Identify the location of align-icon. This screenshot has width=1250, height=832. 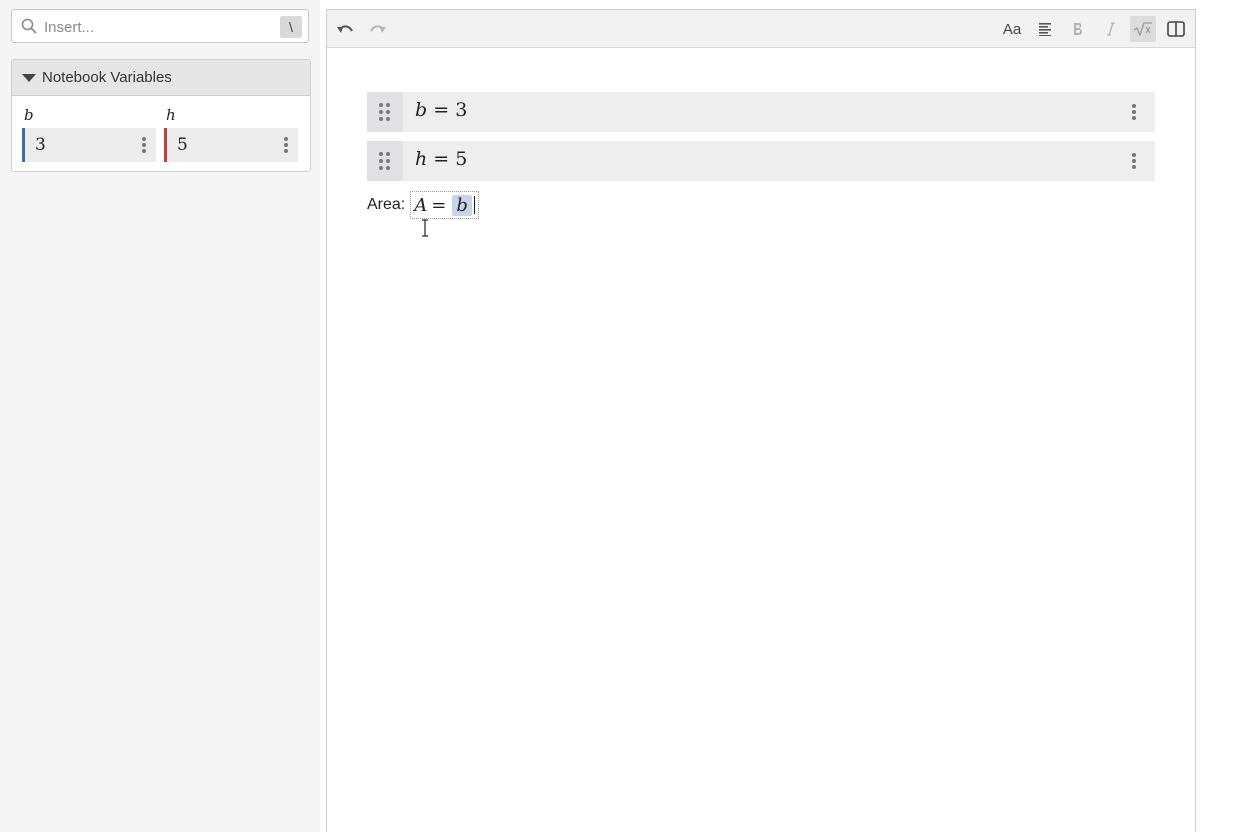
(1045, 29).